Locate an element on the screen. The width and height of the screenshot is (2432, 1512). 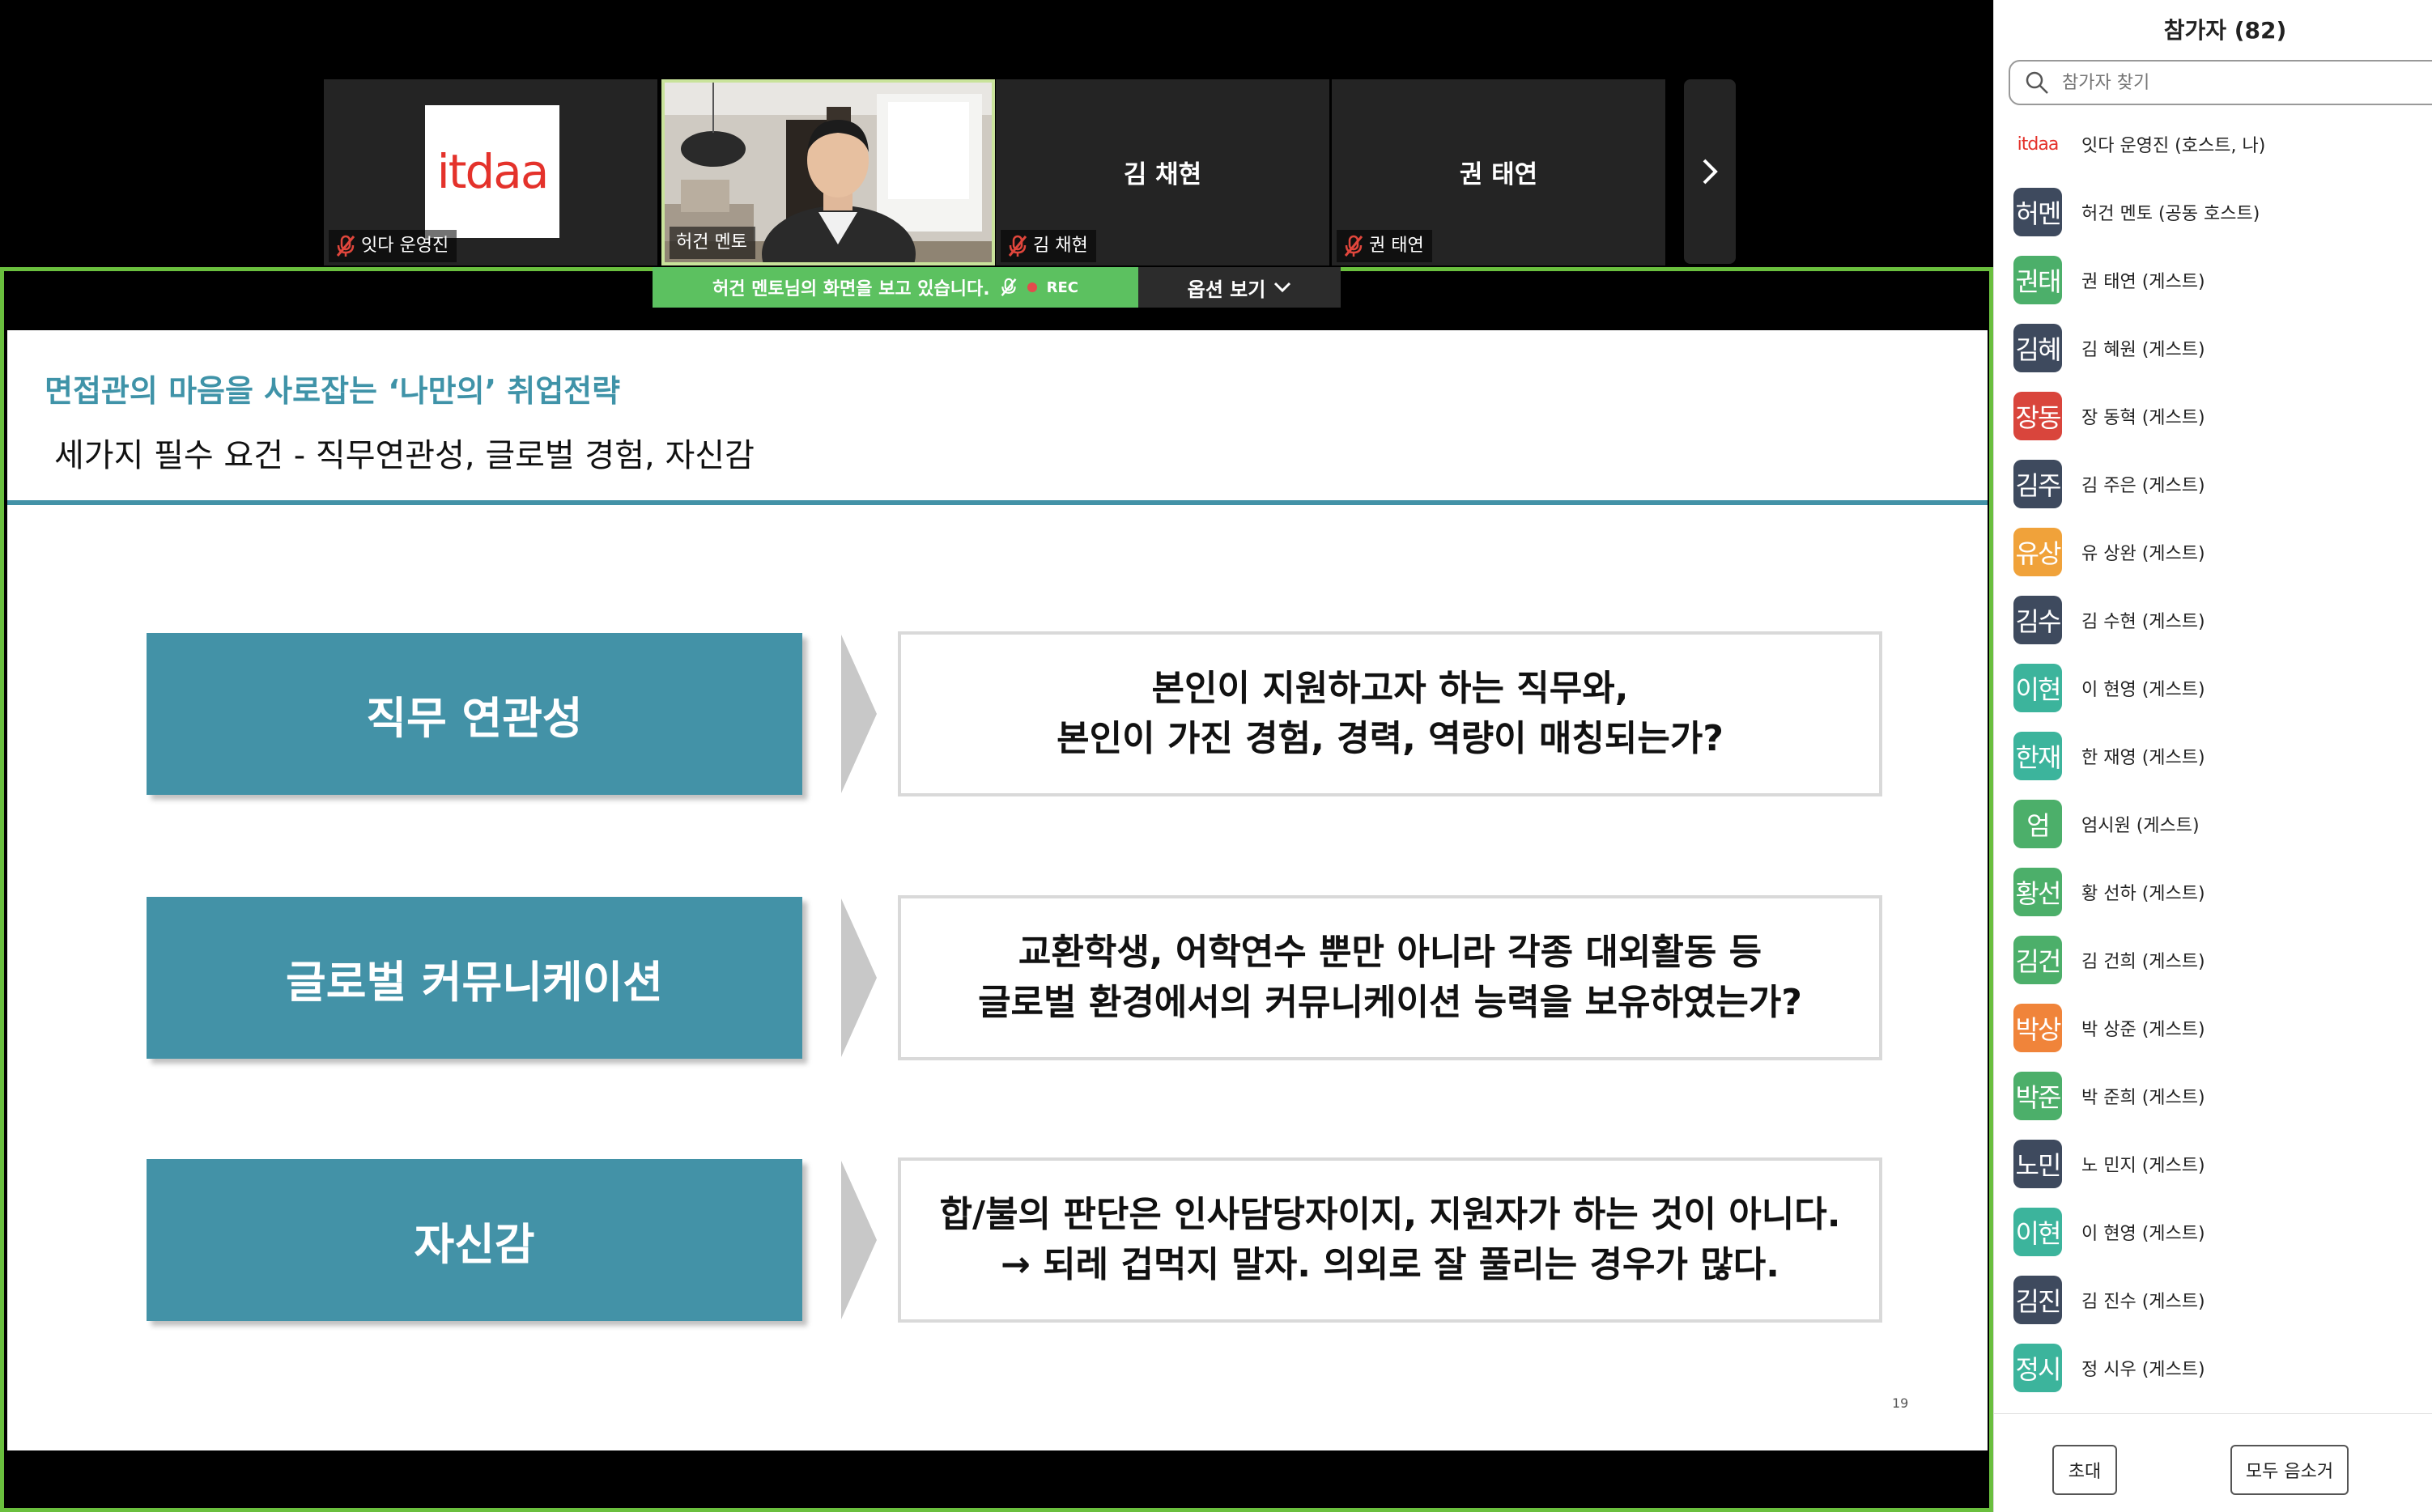
participant-name: 김 건희 (게스트) is located at coordinates (2143, 962).